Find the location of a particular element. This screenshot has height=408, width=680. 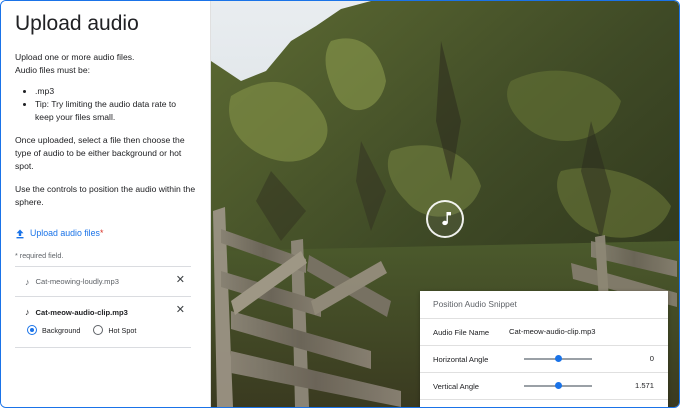

requirements-heading: Audio files must be: is located at coordinates (52, 70).